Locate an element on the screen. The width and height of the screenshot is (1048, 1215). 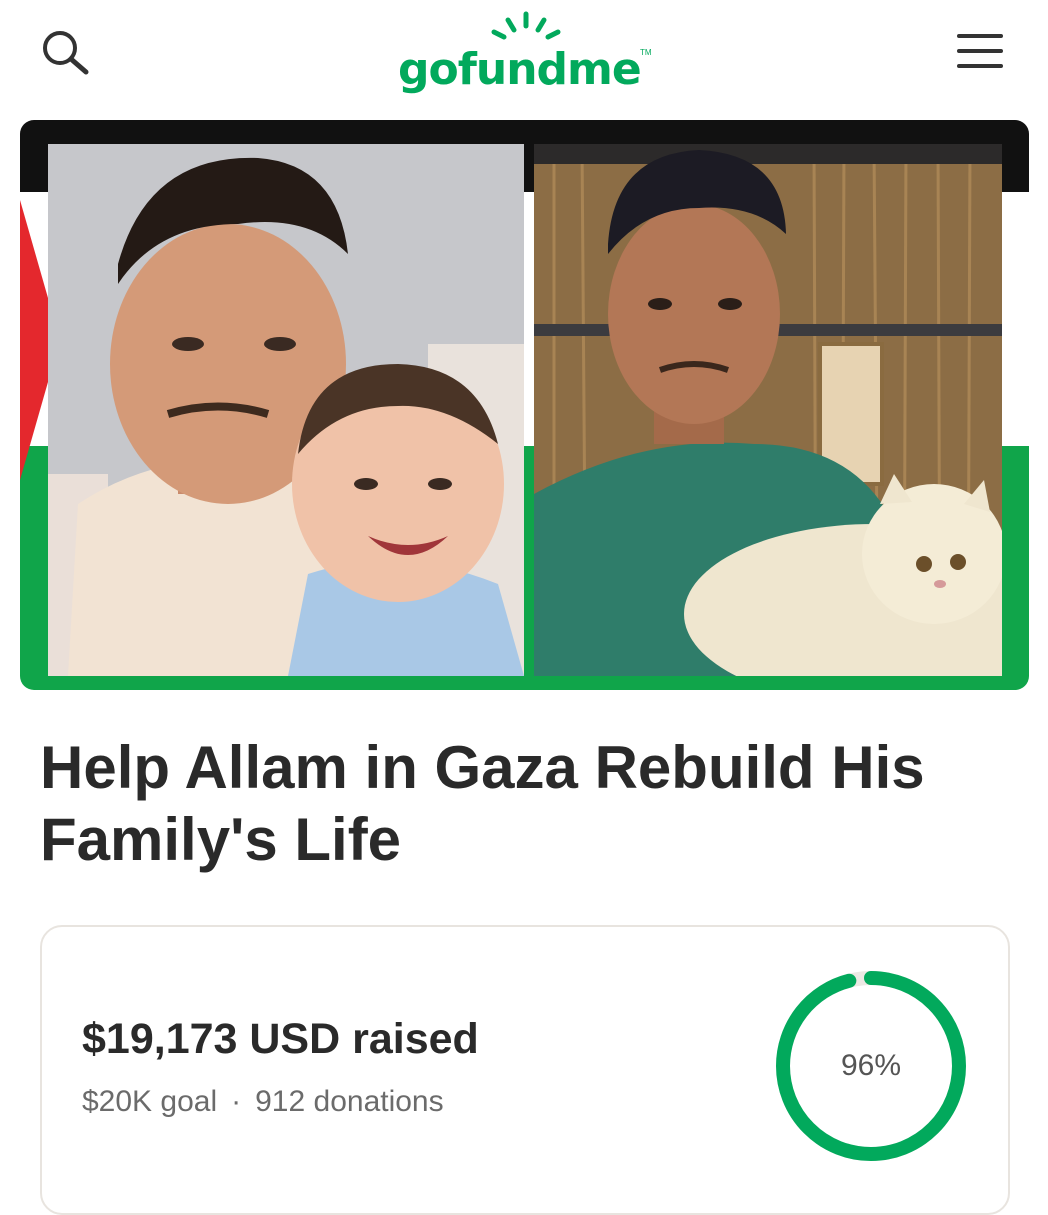
hamburger-menu-icon is located at coordinates (980, 36).